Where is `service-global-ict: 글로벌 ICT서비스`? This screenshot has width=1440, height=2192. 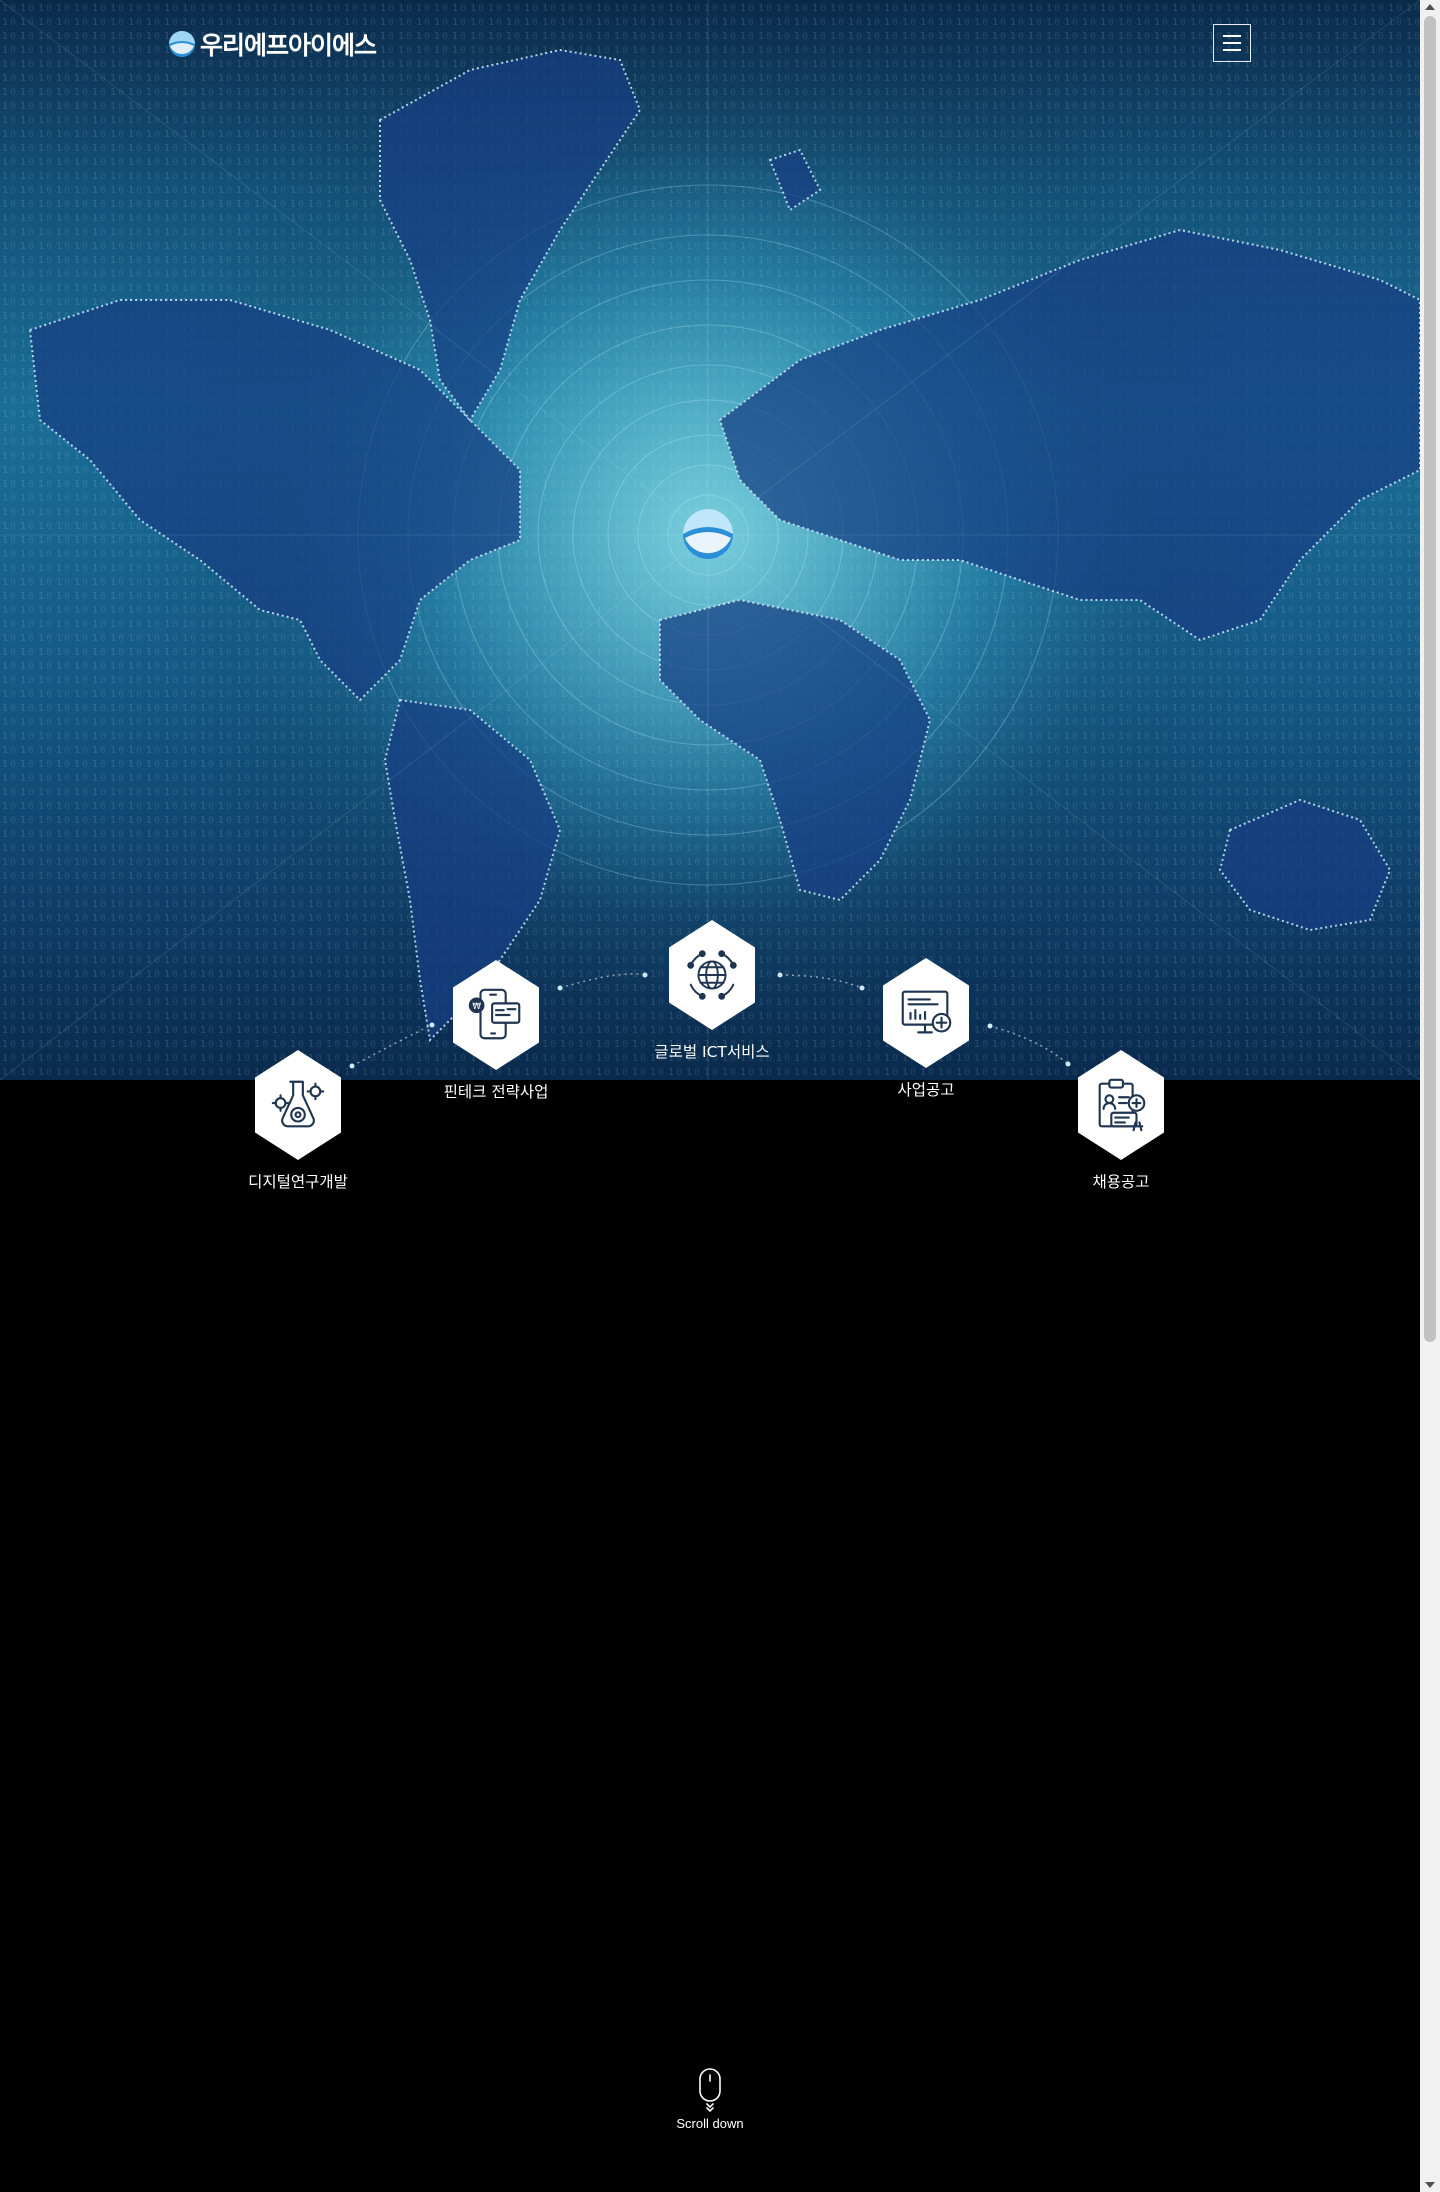 service-global-ict: 글로벌 ICT서비스 is located at coordinates (712, 991).